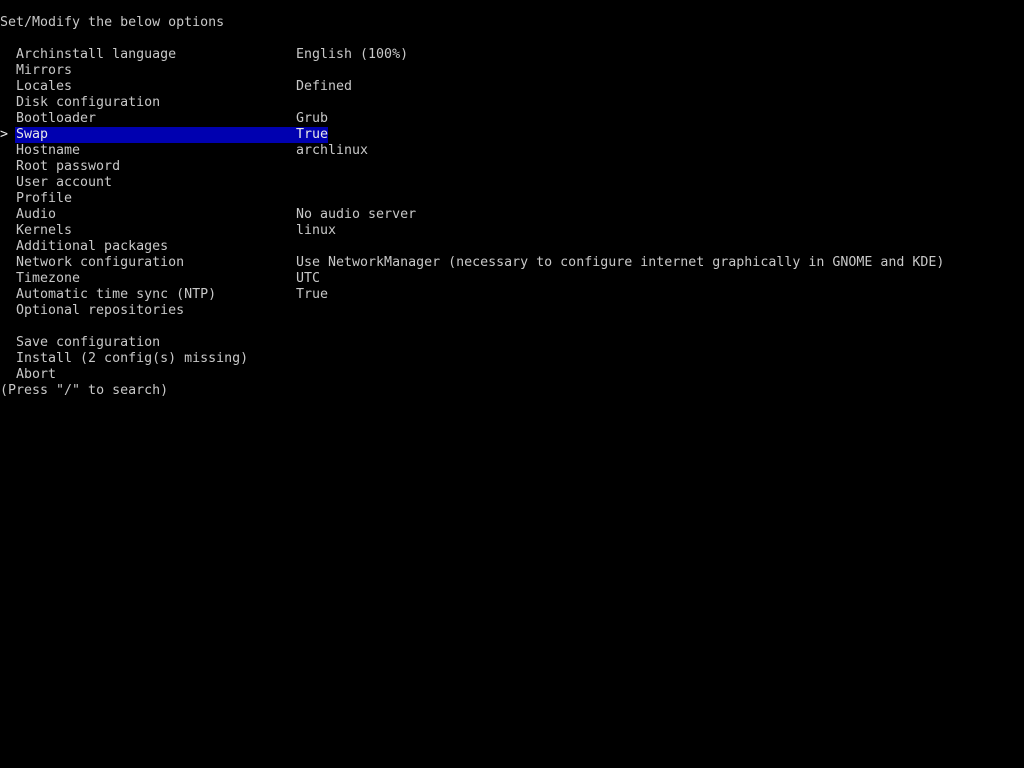 Image resolution: width=1024 pixels, height=768 pixels. I want to click on install-button: Install (2 config(s) missing), so click(512, 359).